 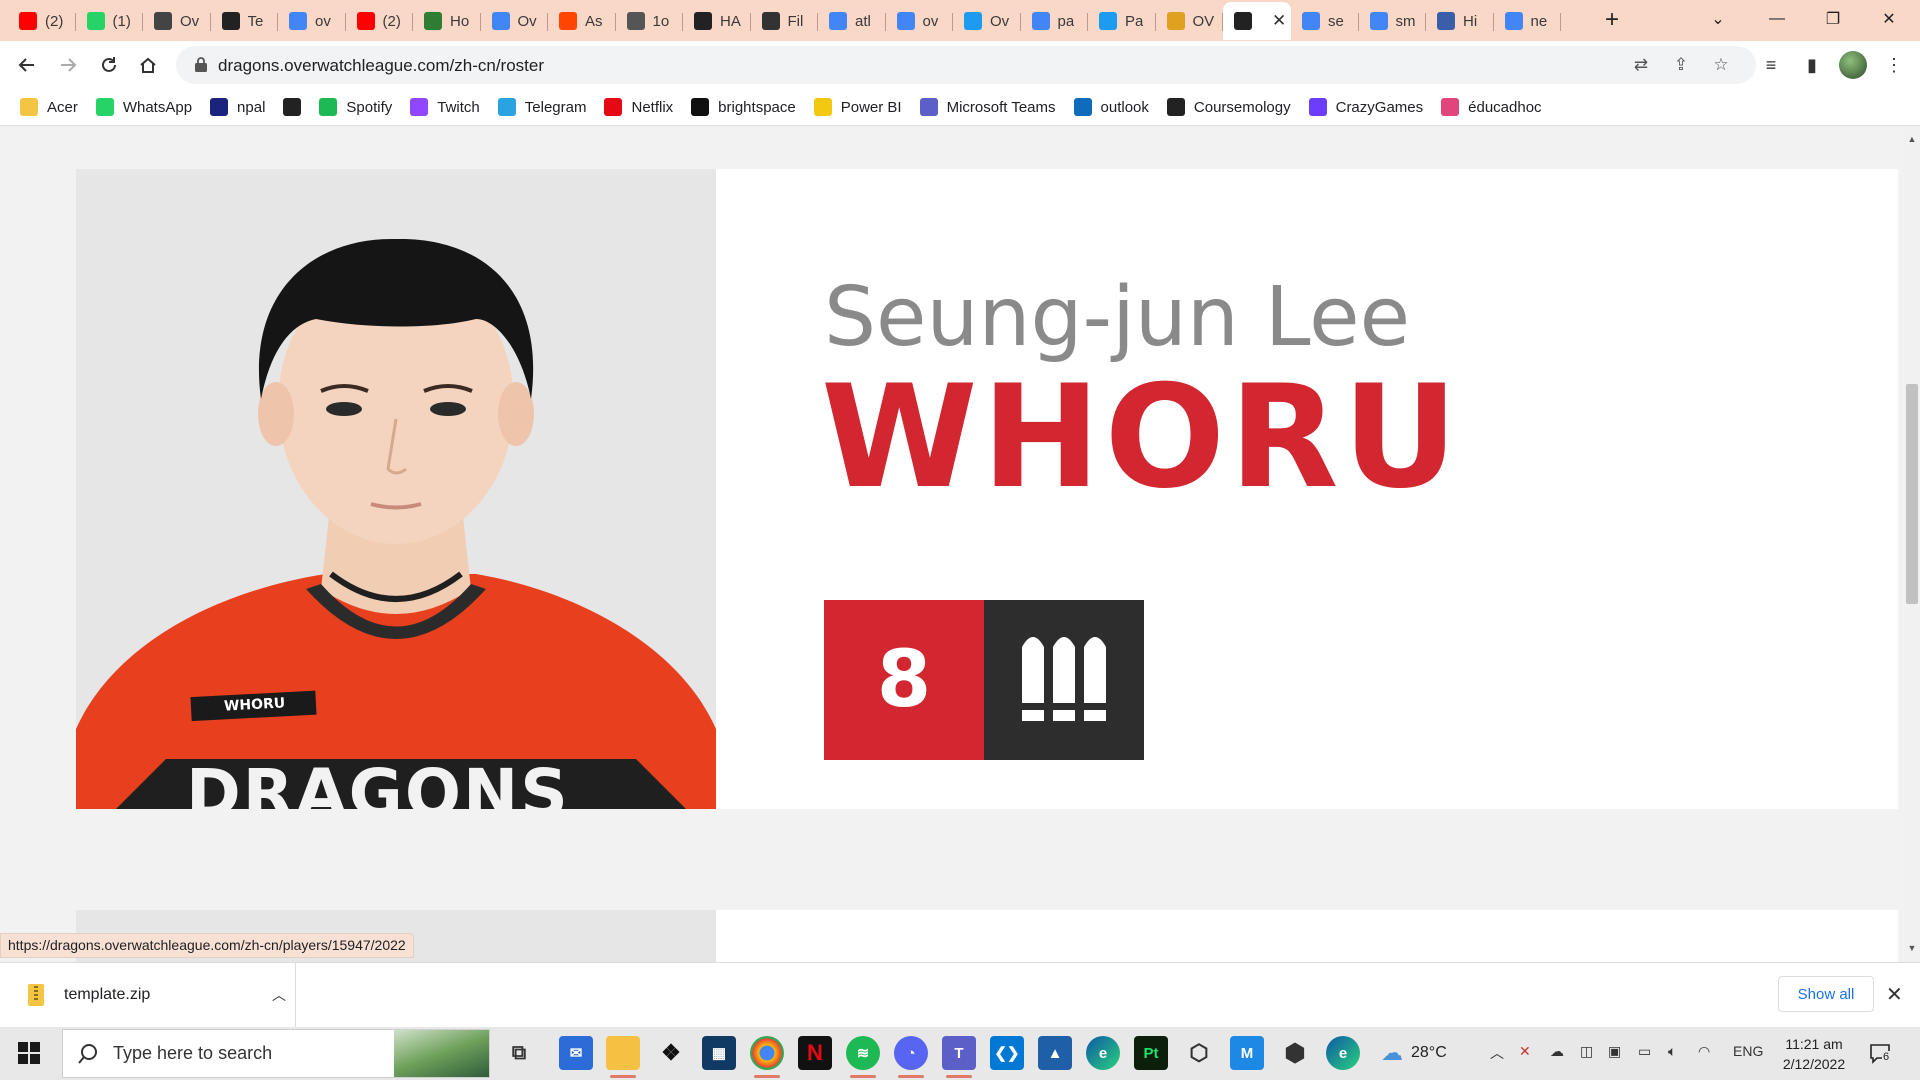 What do you see at coordinates (1912, 948) in the screenshot?
I see `scroll-down-icon: ▼` at bounding box center [1912, 948].